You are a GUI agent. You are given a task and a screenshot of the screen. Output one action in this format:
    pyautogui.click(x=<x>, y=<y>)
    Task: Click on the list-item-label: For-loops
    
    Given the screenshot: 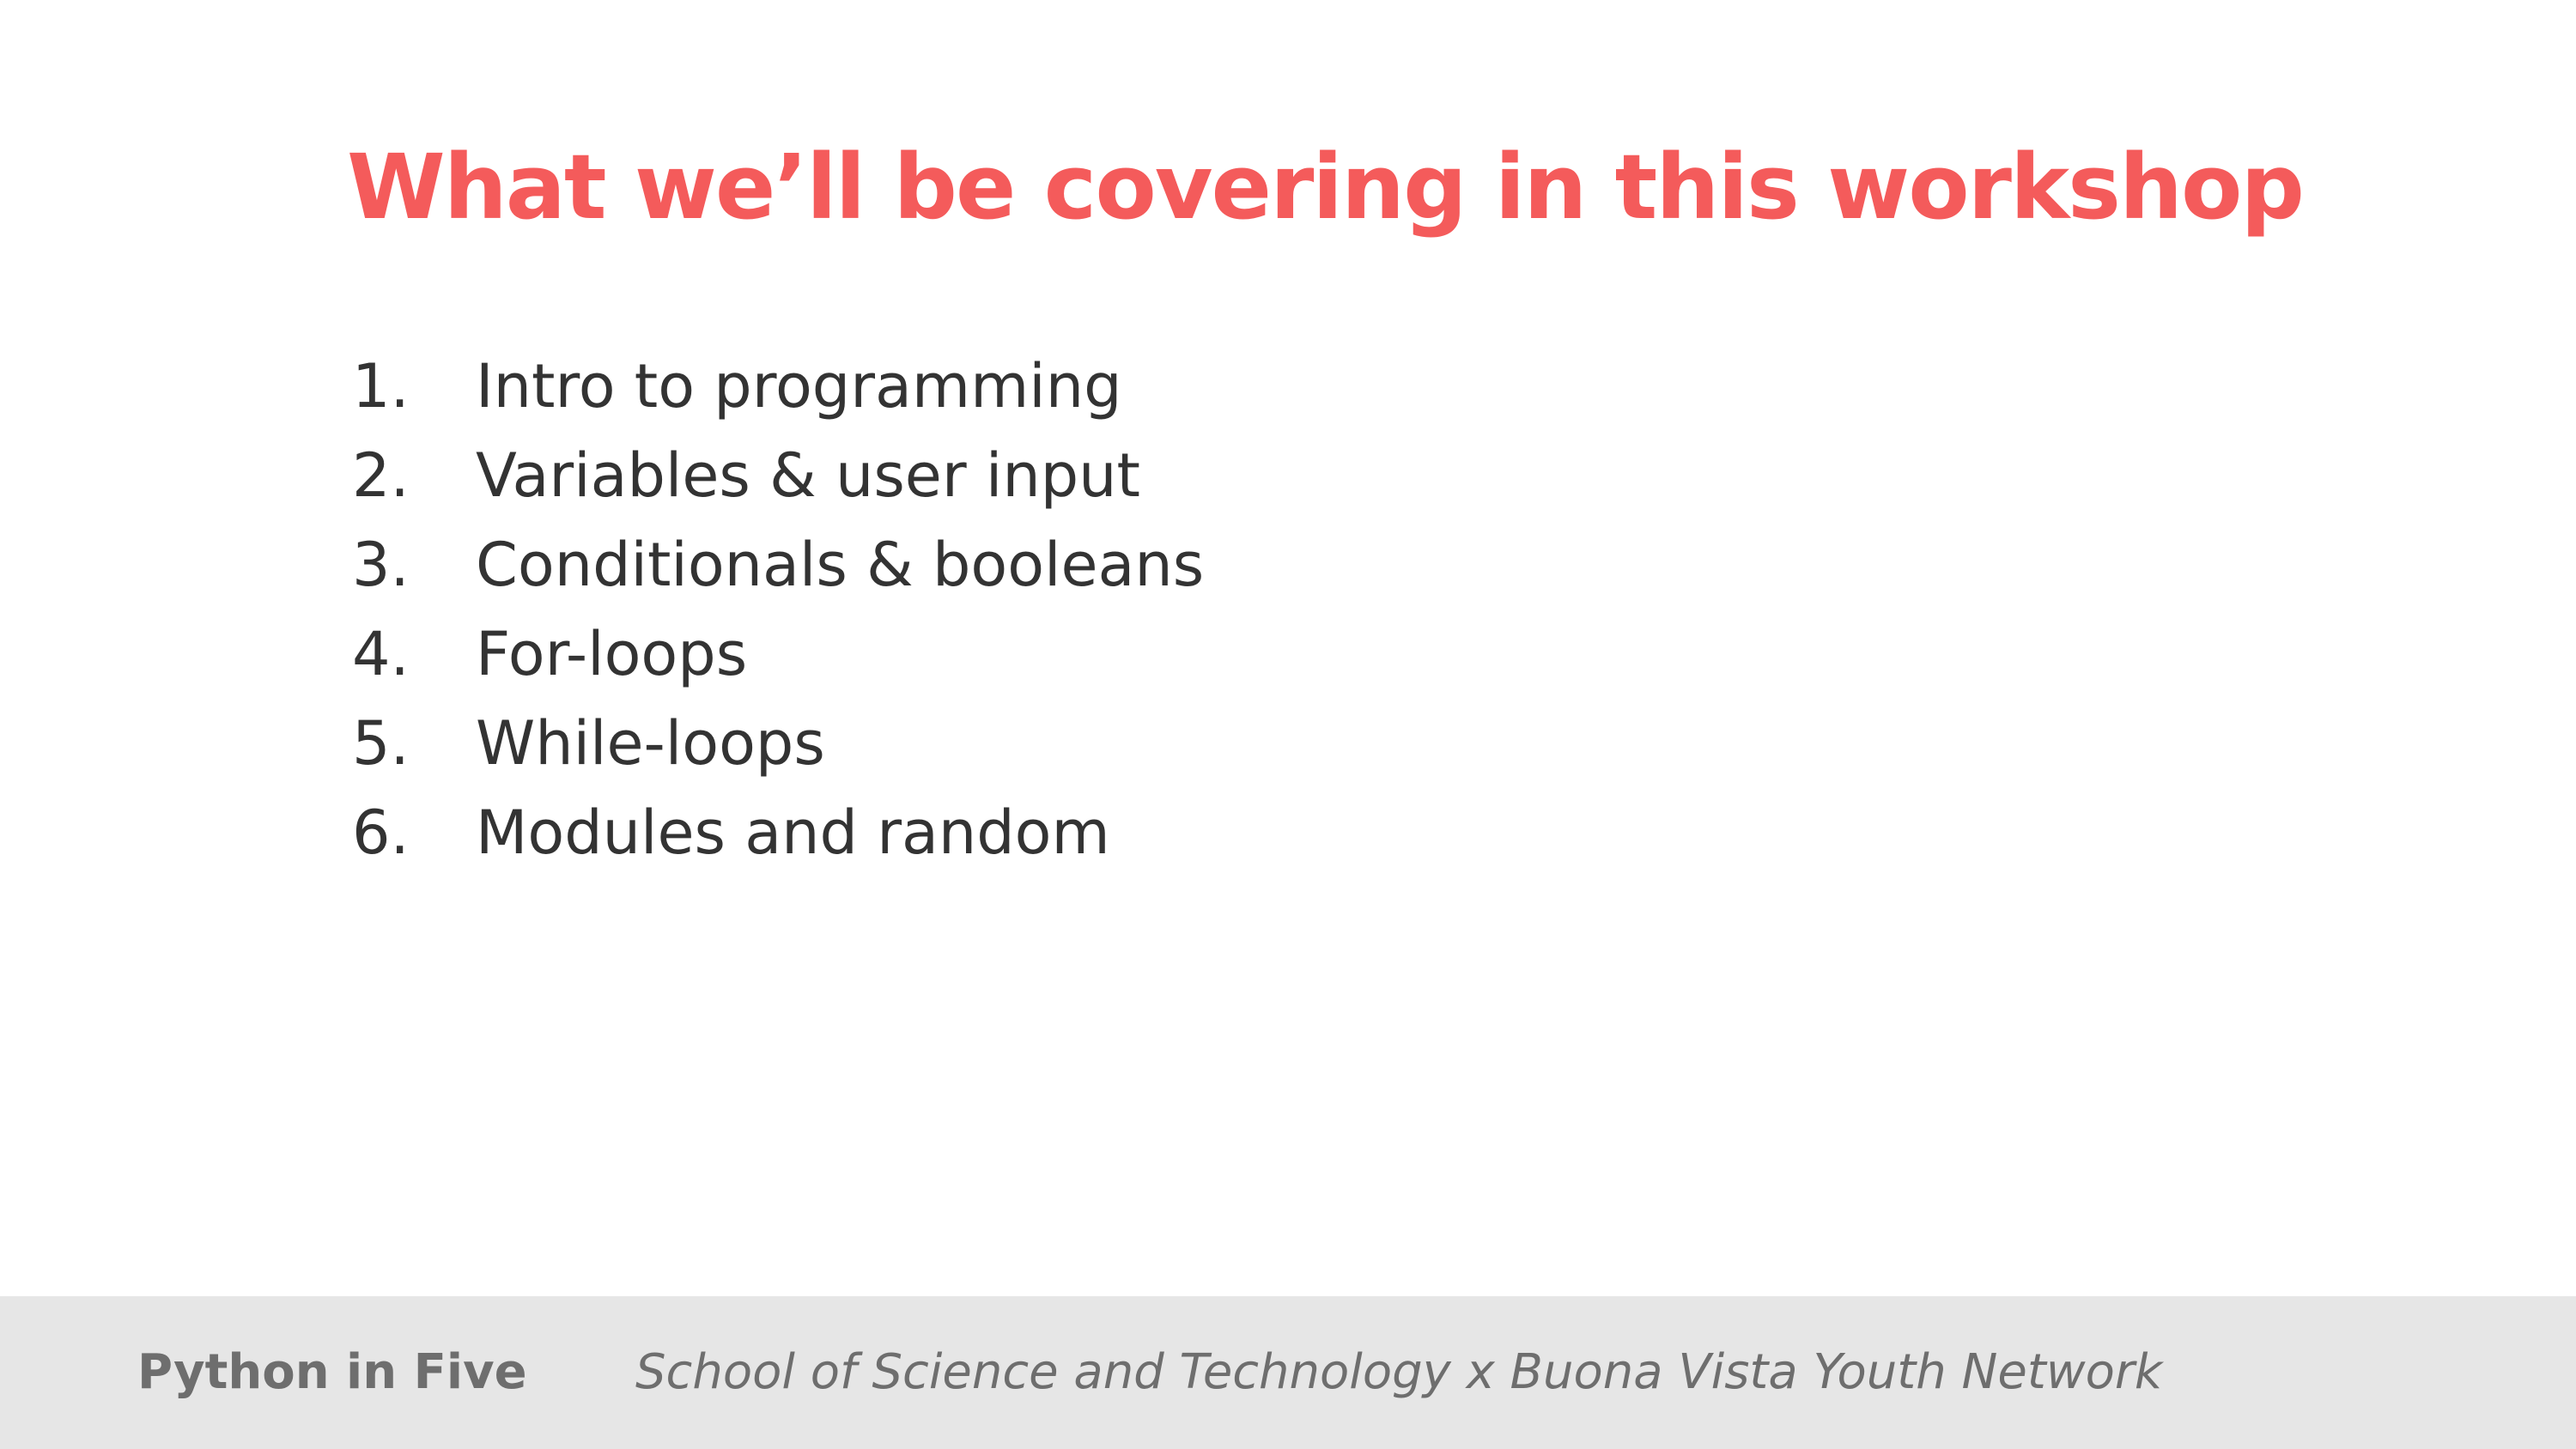 What is the action you would take?
    pyautogui.click(x=612, y=654)
    